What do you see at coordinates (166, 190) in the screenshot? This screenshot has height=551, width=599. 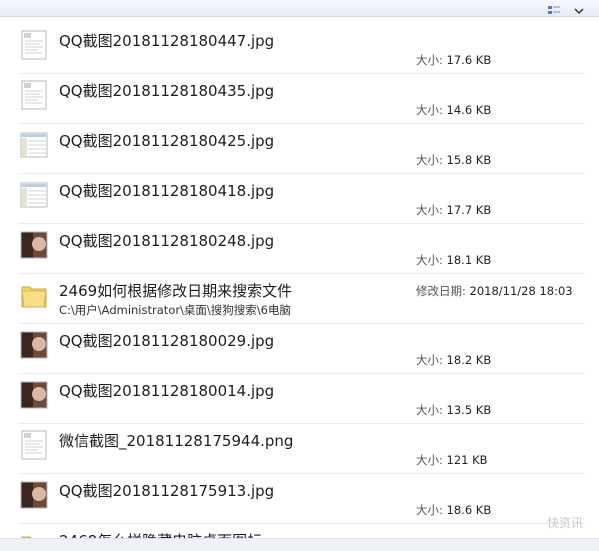 I see `item-name: QQ截图20181128180418.jpg` at bounding box center [166, 190].